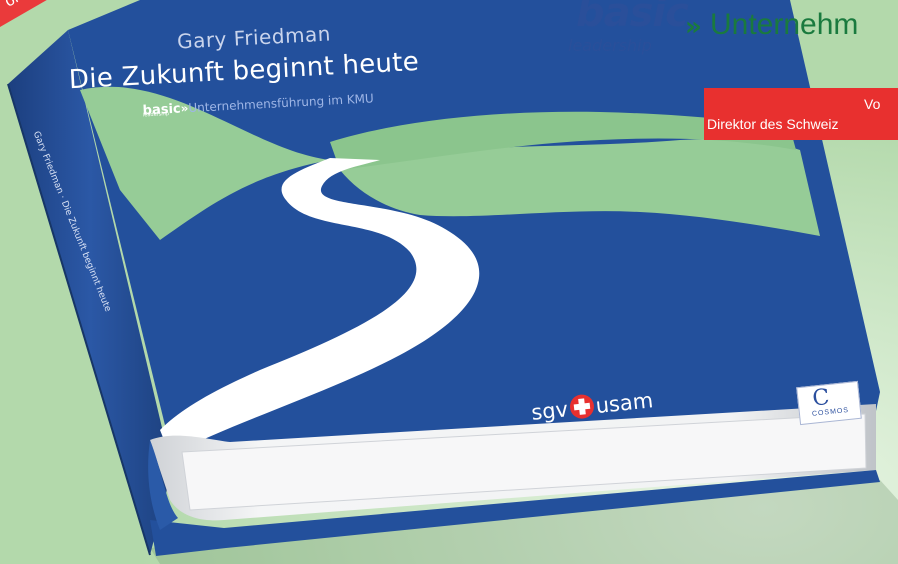  Describe the element at coordinates (801, 114) in the screenshot. I see `foreword-box: Vo Direktor des Schweiz` at that location.